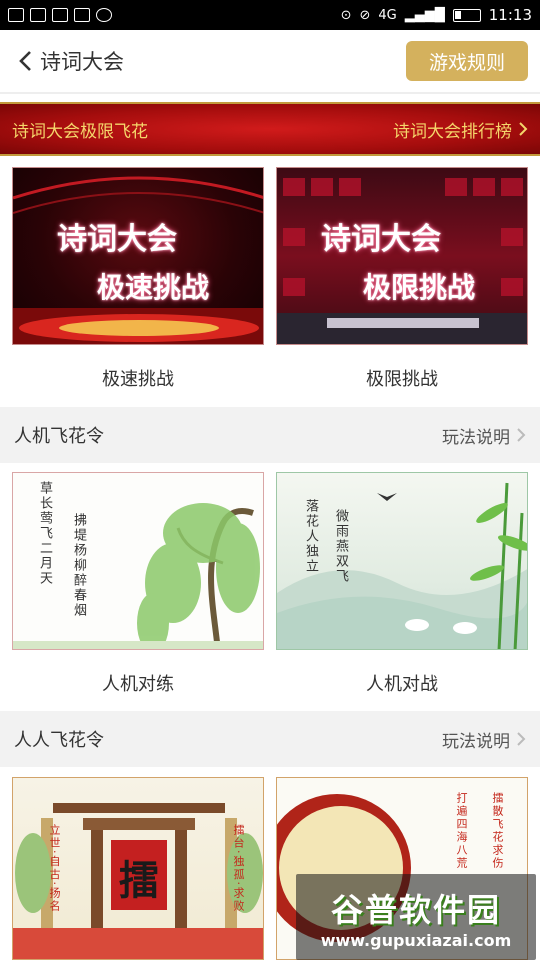 This screenshot has width=540, height=960. I want to click on ai-practice-label: 人机对练, so click(138, 684).